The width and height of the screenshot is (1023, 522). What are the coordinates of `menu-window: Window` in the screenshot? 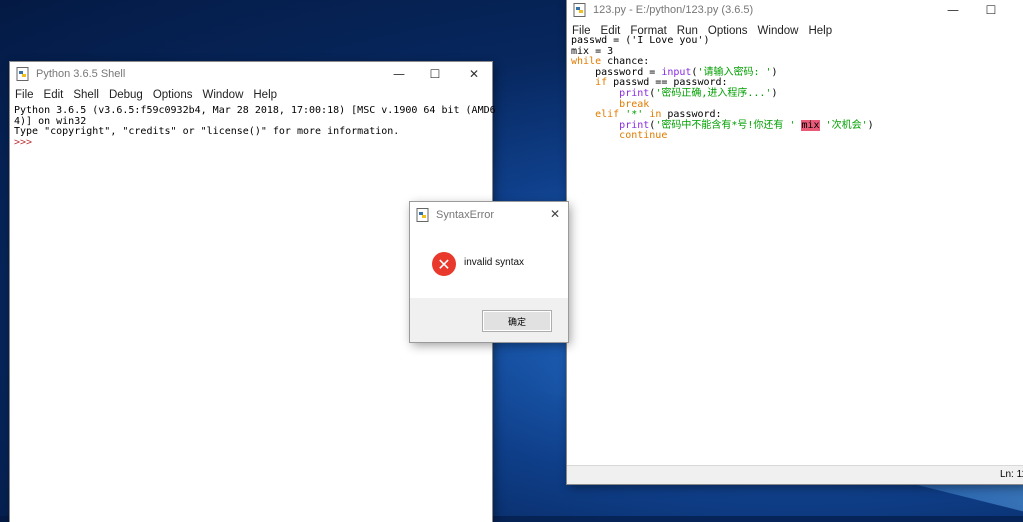 It's located at (222, 95).